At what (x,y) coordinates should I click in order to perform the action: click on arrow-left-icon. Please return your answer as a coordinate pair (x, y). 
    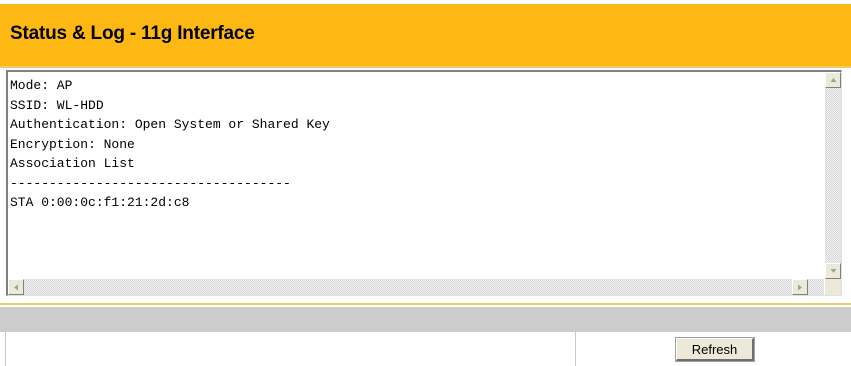
    Looking at the image, I should click on (16, 287).